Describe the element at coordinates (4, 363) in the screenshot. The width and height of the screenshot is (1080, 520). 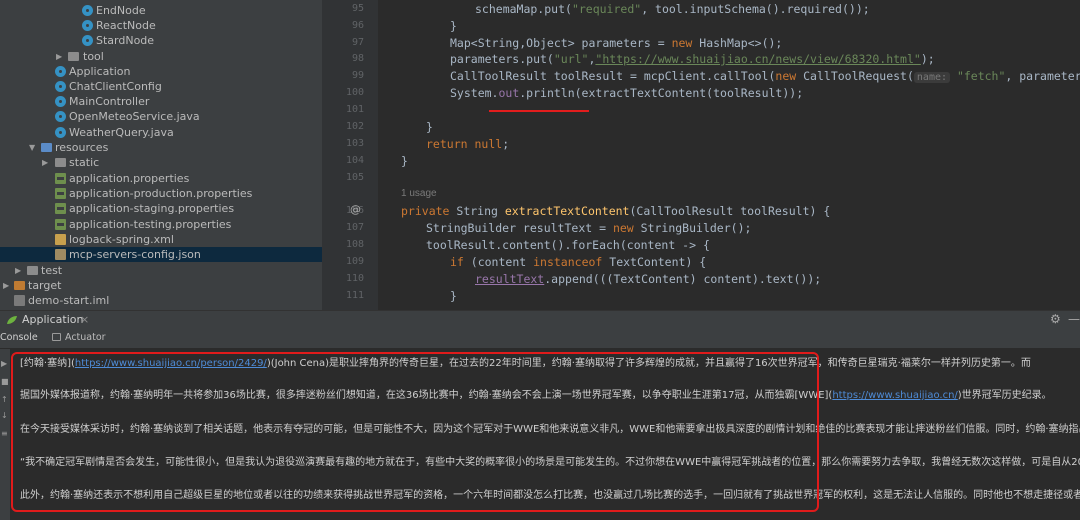
I see `rerun-icon: ▶` at that location.